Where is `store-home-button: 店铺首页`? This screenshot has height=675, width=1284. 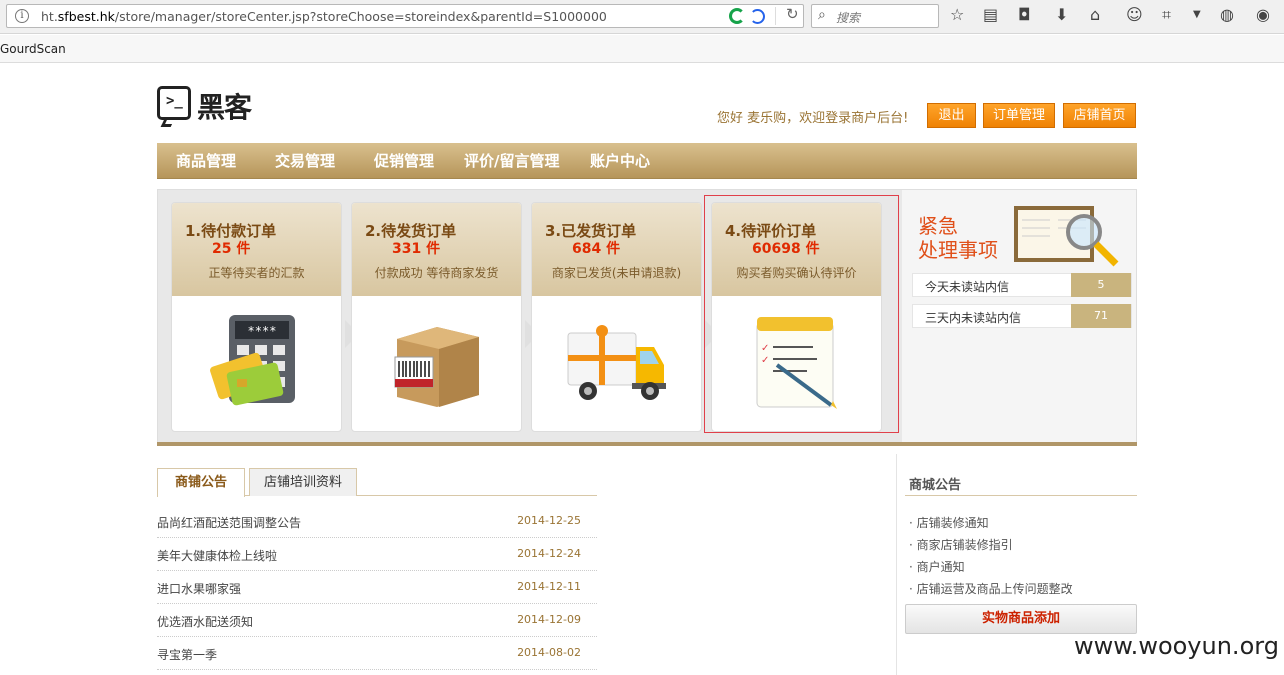 store-home-button: 店铺首页 is located at coordinates (1099, 115).